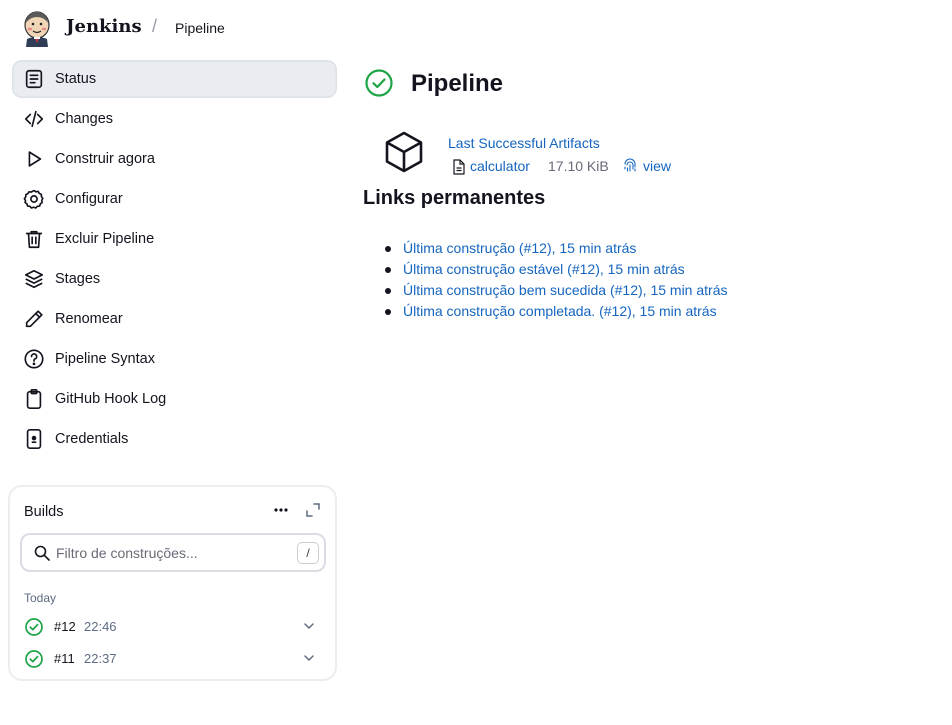 This screenshot has height=725, width=952. What do you see at coordinates (379, 83) in the screenshot?
I see `success-status-icon` at bounding box center [379, 83].